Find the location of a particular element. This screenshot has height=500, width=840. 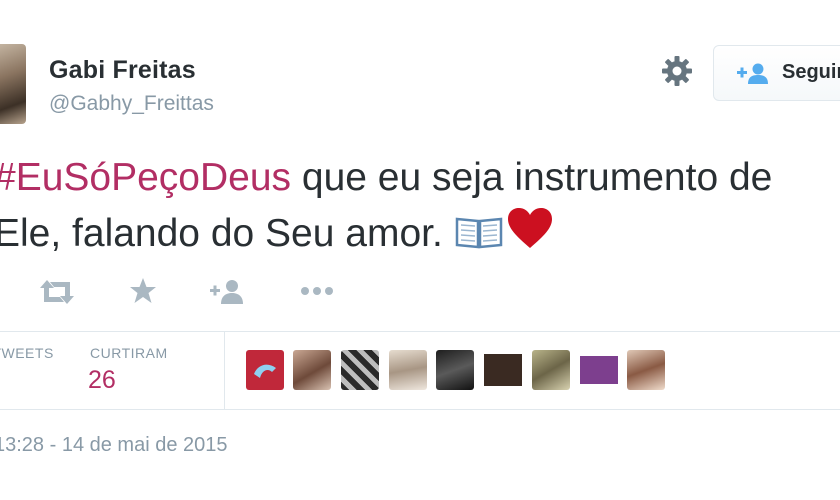

retweet-icon is located at coordinates (57, 292).